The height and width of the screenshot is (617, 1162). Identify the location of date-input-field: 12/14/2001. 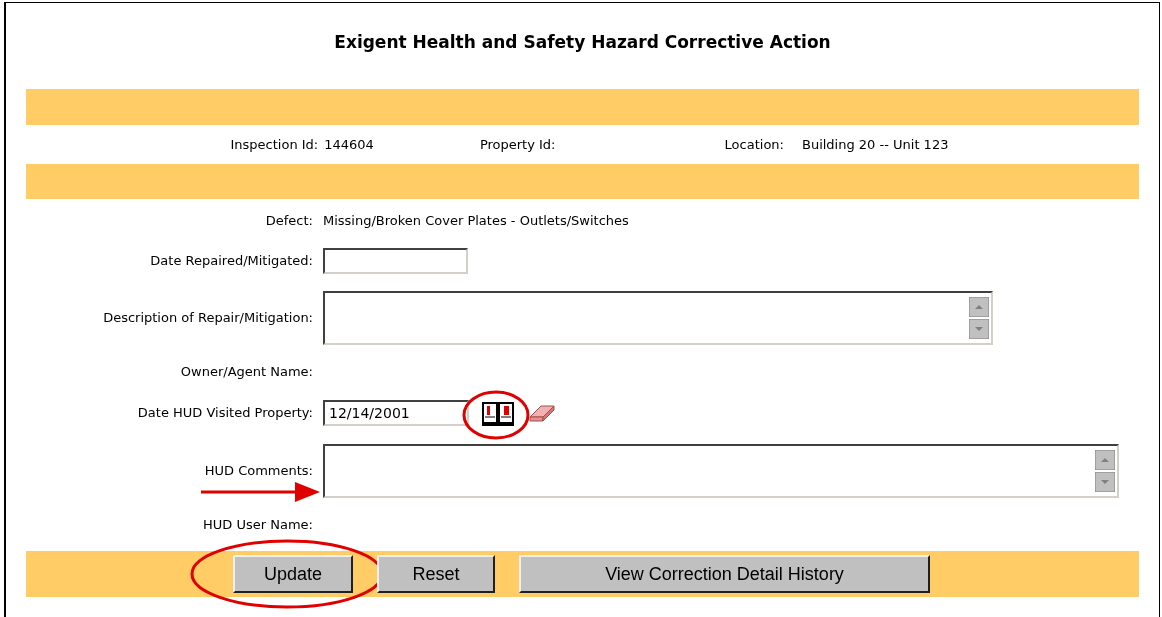
(396, 413).